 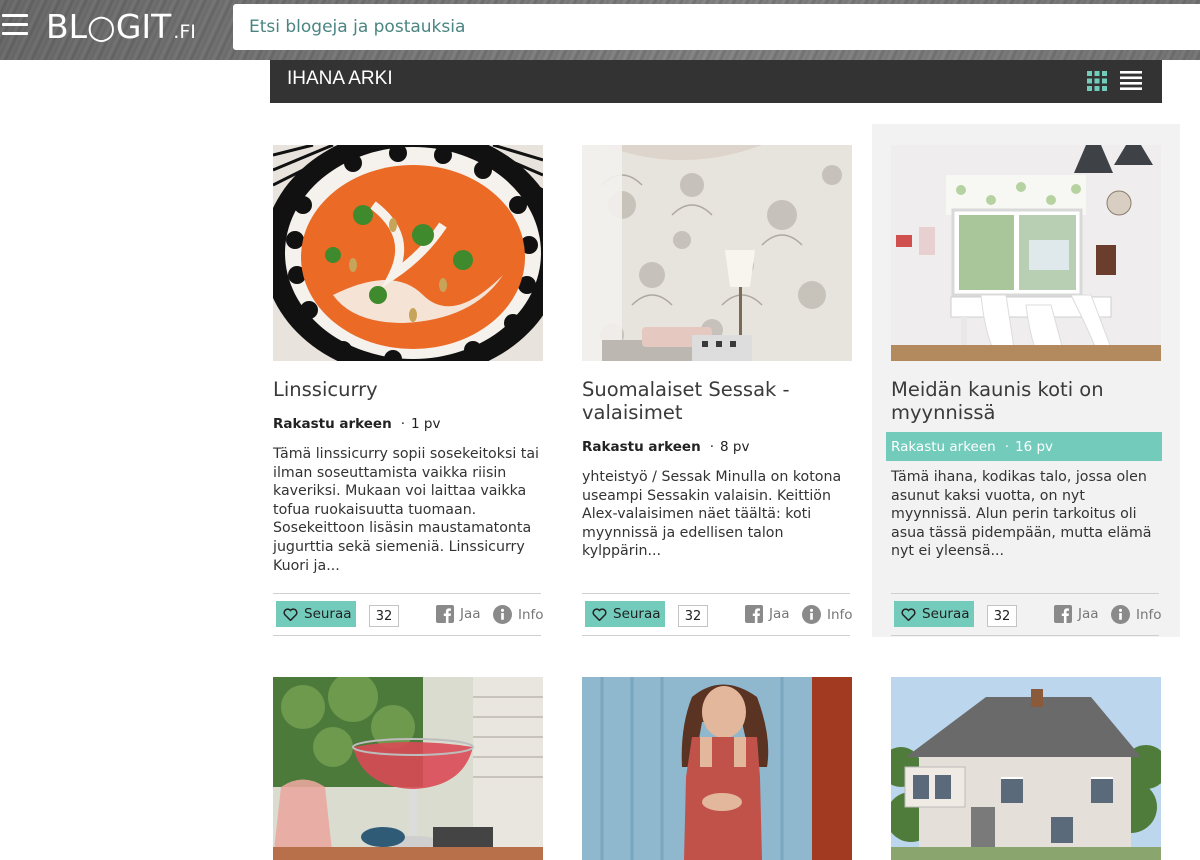 What do you see at coordinates (716, 81) in the screenshot?
I see `category-header: IHANA ARKI` at bounding box center [716, 81].